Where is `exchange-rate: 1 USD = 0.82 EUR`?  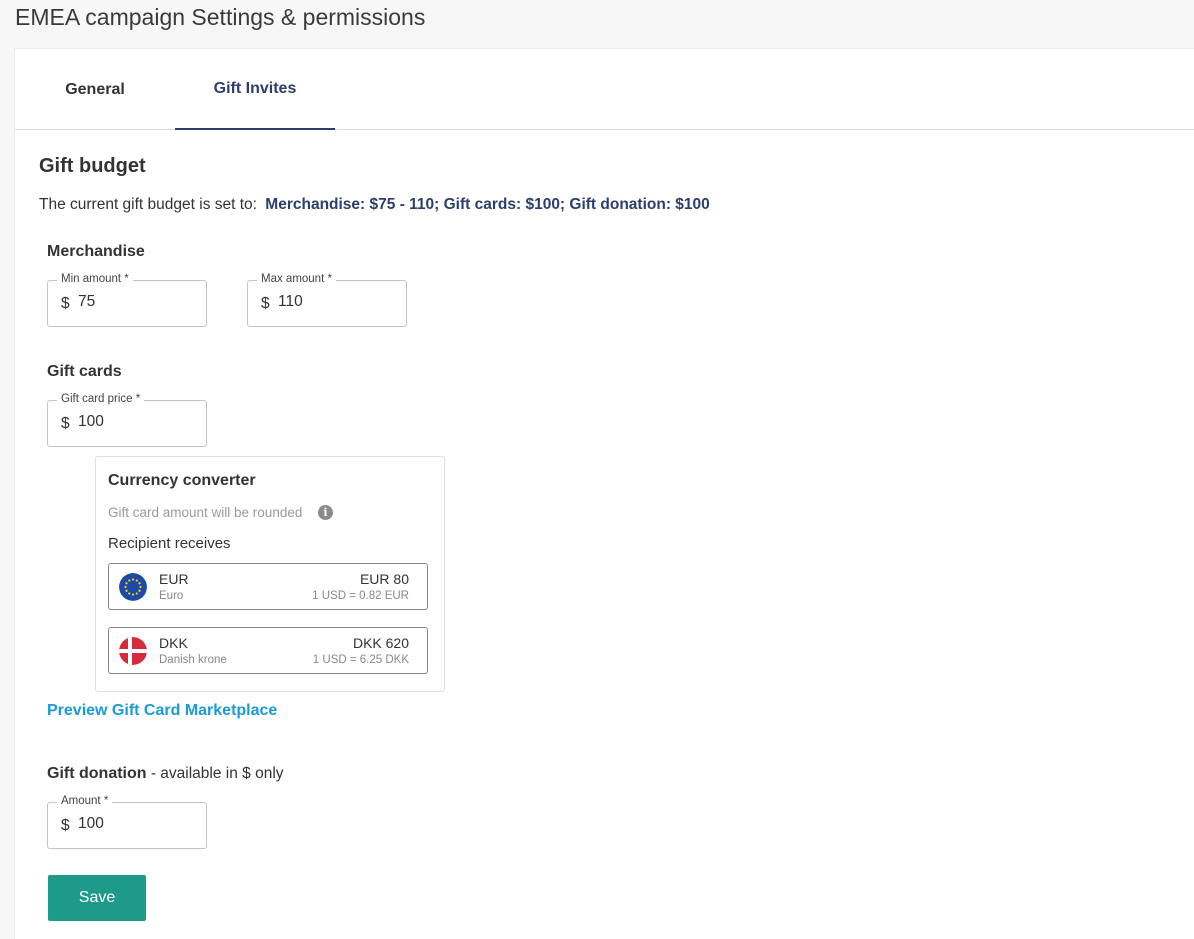 exchange-rate: 1 USD = 0.82 EUR is located at coordinates (360, 596).